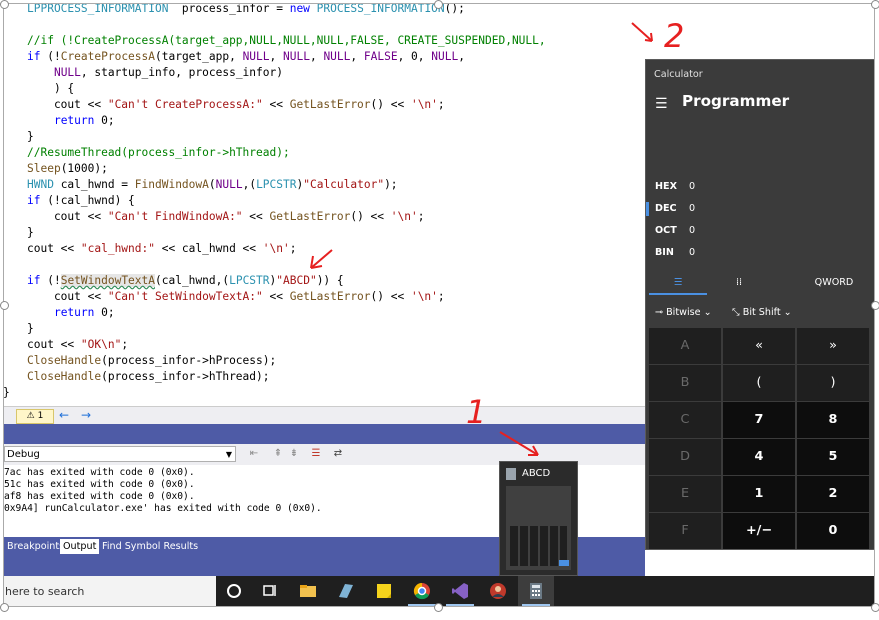 Image resolution: width=879 pixels, height=620 pixels. I want to click on folder-icon, so click(308, 591).